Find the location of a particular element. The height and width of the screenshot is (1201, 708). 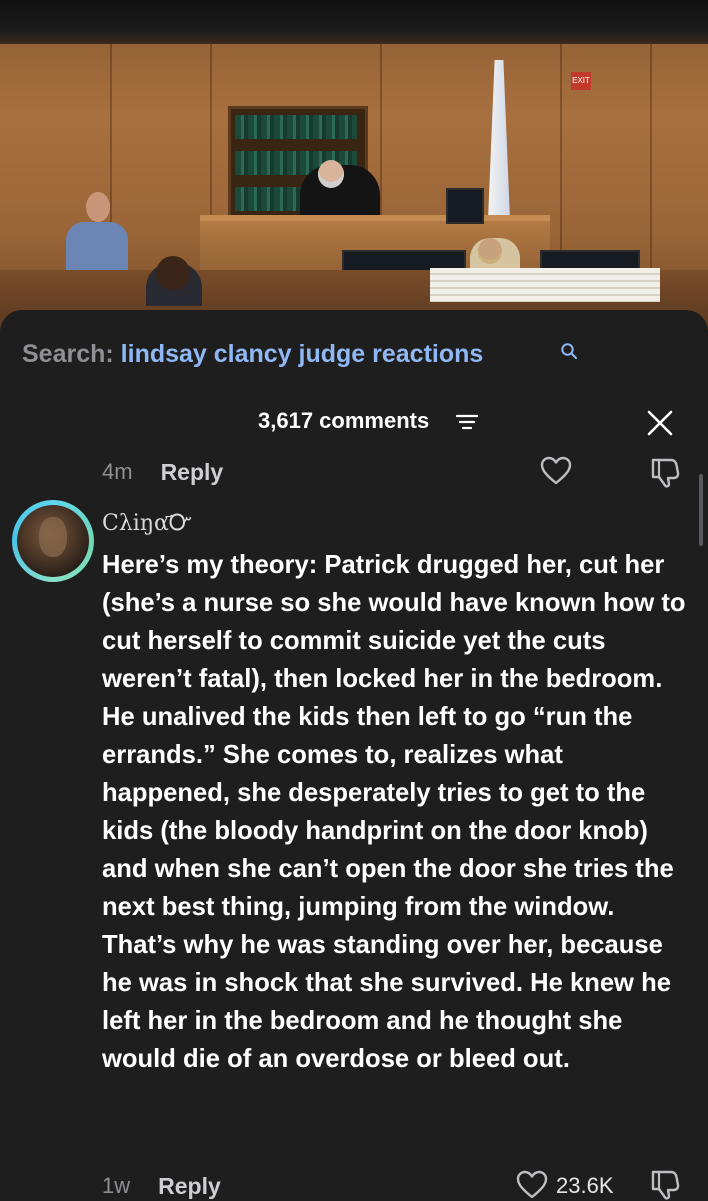

scrollbar-thumb is located at coordinates (701, 510).